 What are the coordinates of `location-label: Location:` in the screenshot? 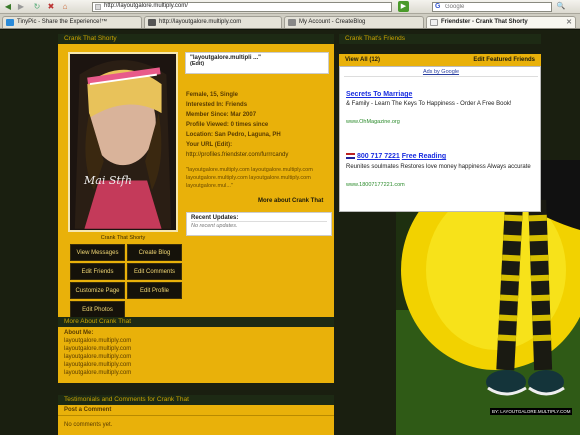 It's located at (199, 135).